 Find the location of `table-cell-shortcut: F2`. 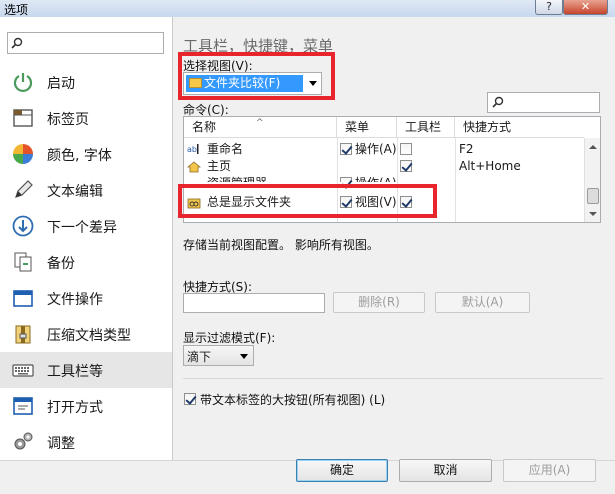

table-cell-shortcut: F2 is located at coordinates (466, 149).